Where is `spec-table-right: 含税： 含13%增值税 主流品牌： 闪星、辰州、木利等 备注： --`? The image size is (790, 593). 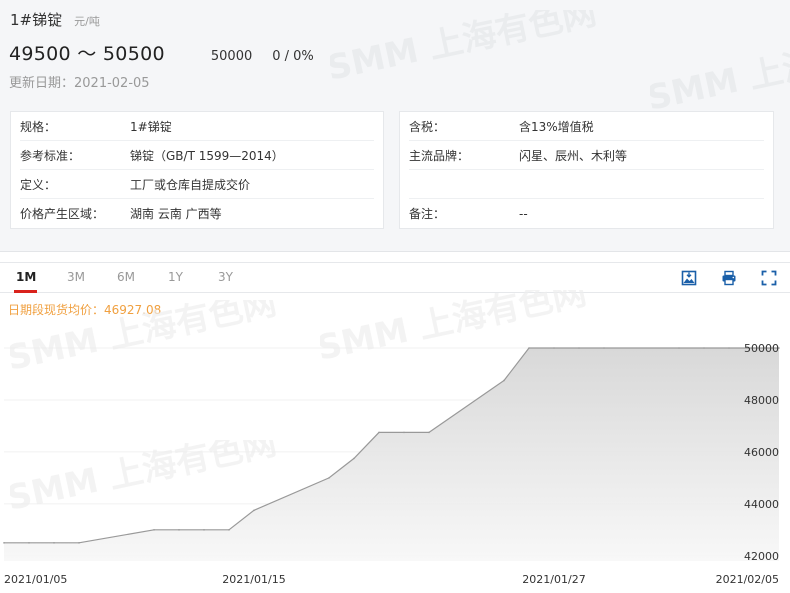 spec-table-right: 含税： 含13%增值税 主流品牌： 闪星、辰州、木利等 备注： -- is located at coordinates (586, 170).